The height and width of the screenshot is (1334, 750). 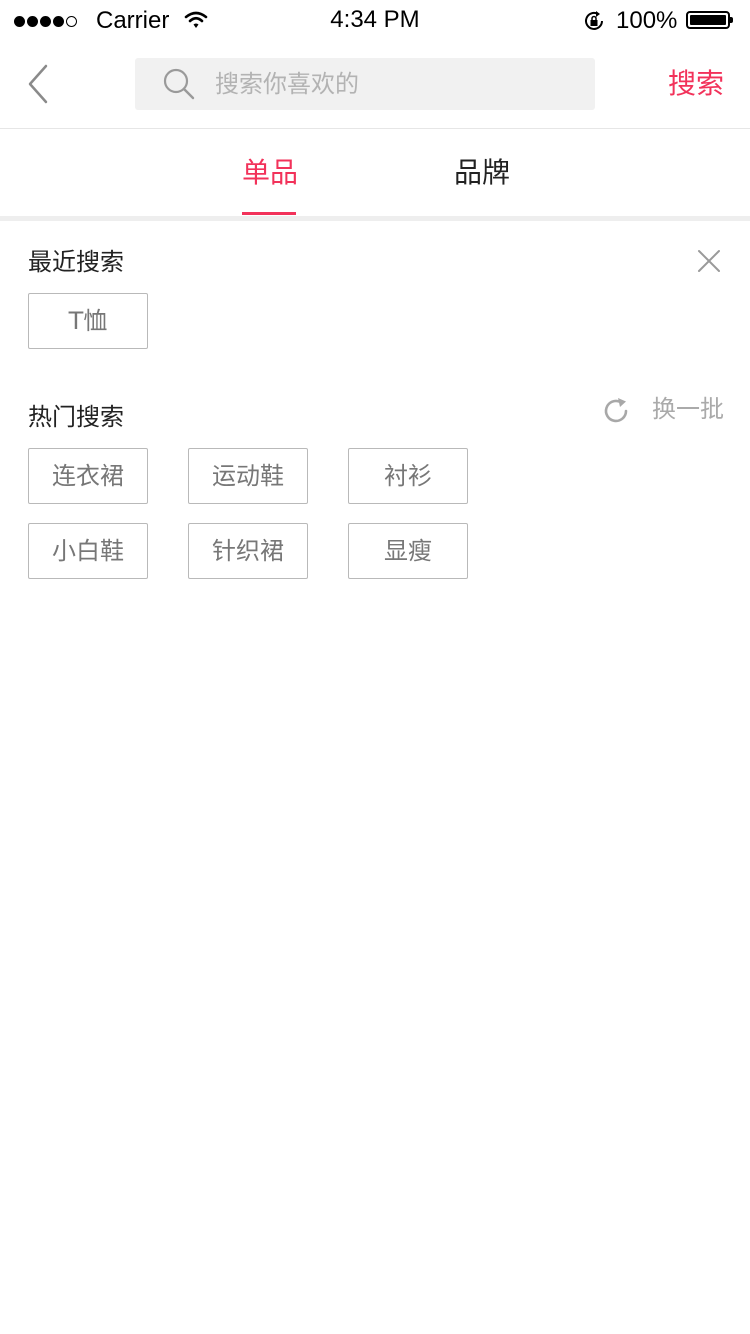 What do you see at coordinates (616, 410) in the screenshot?
I see `refresh-icon` at bounding box center [616, 410].